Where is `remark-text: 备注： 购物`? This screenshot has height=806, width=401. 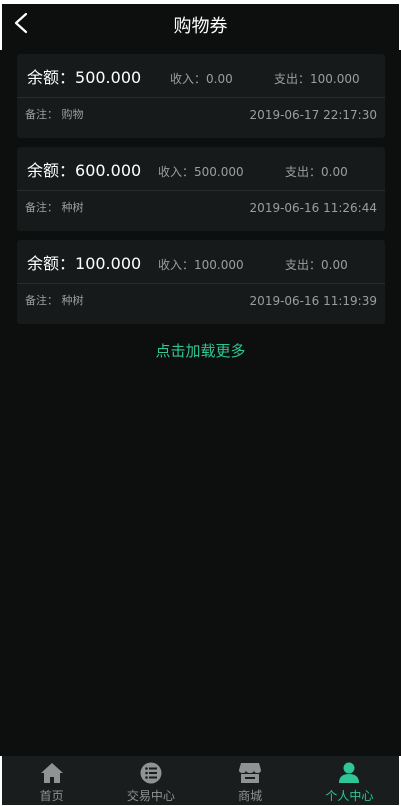
remark-text: 备注： 购物 is located at coordinates (54, 114).